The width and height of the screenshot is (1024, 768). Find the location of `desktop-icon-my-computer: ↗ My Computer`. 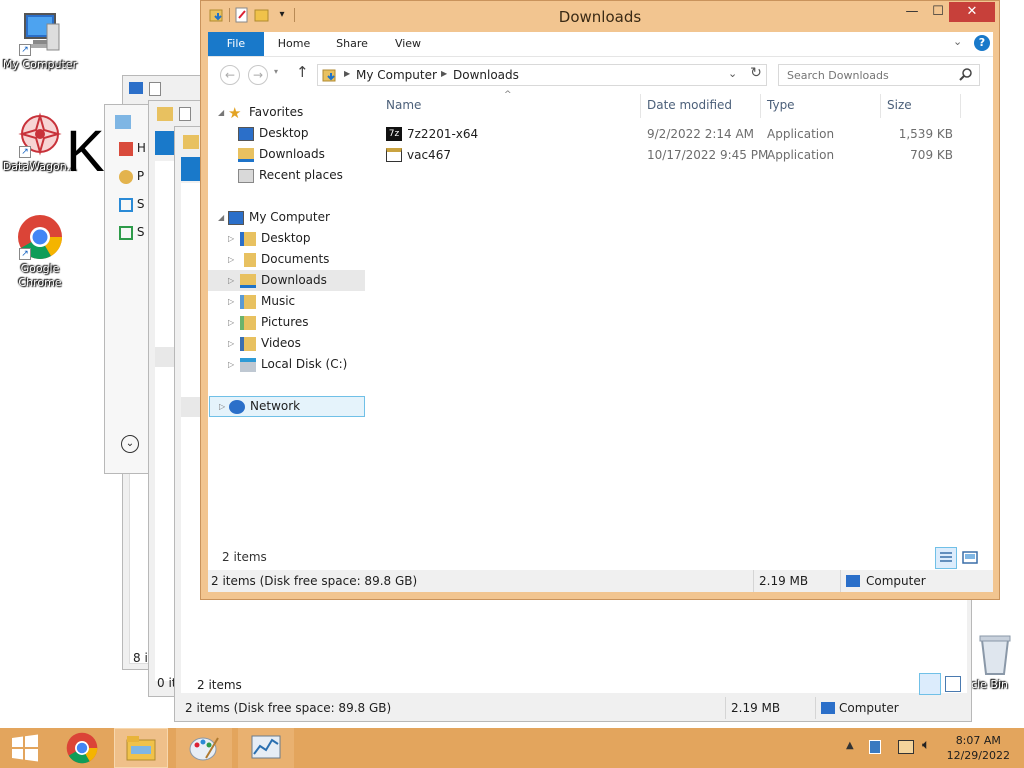

desktop-icon-my-computer: ↗ My Computer is located at coordinates (40, 41).